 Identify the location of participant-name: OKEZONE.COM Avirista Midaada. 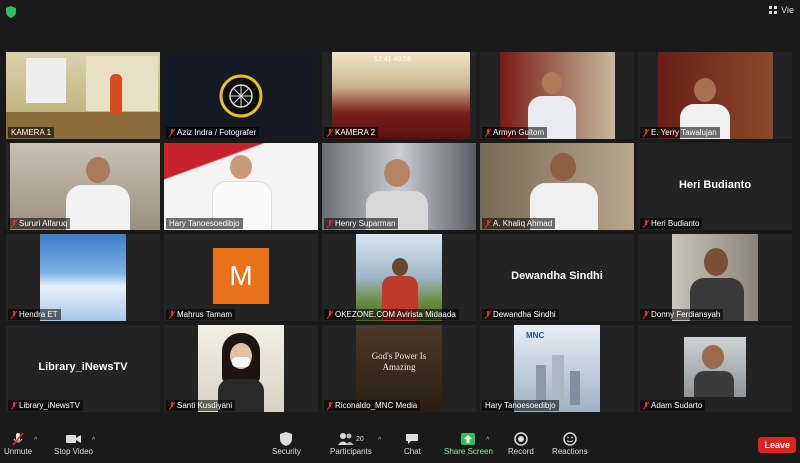
(391, 314).